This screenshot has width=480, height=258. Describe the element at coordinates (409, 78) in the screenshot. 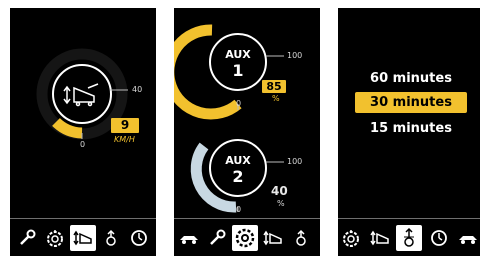

I see `menu-option-60: 60 minutes` at that location.